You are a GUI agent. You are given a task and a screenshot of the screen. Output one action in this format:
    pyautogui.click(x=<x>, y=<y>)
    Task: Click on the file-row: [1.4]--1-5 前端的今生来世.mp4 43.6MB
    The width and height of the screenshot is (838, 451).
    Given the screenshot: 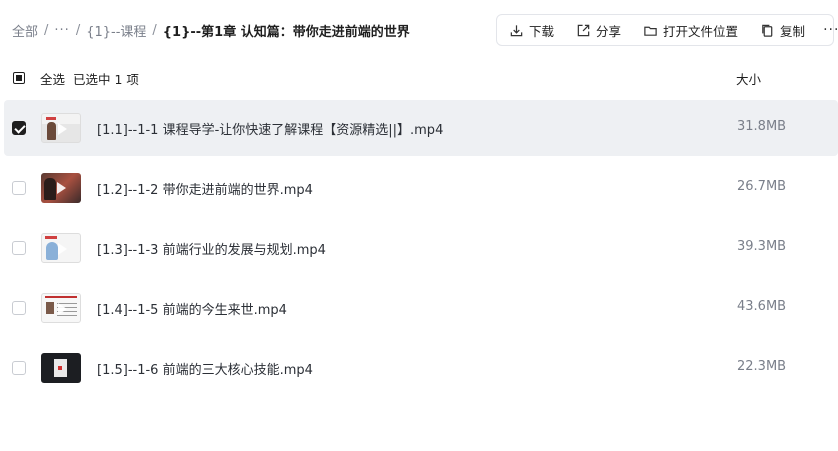 What is the action you would take?
    pyautogui.click(x=419, y=308)
    